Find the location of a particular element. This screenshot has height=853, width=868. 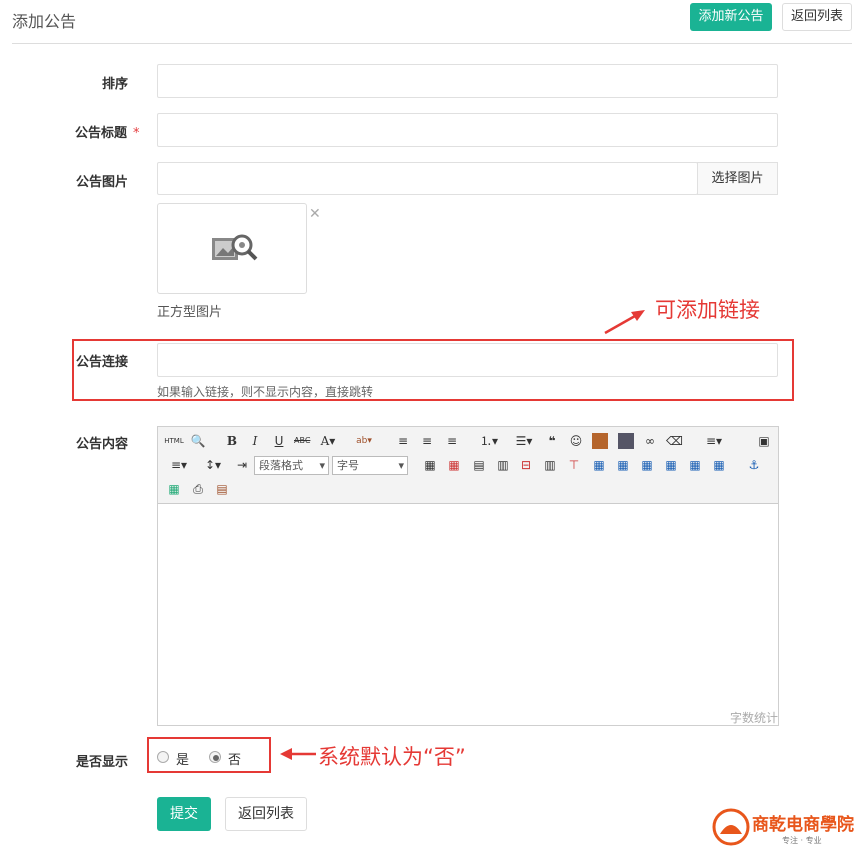

paste-icon: ▤ is located at coordinates (222, 489).